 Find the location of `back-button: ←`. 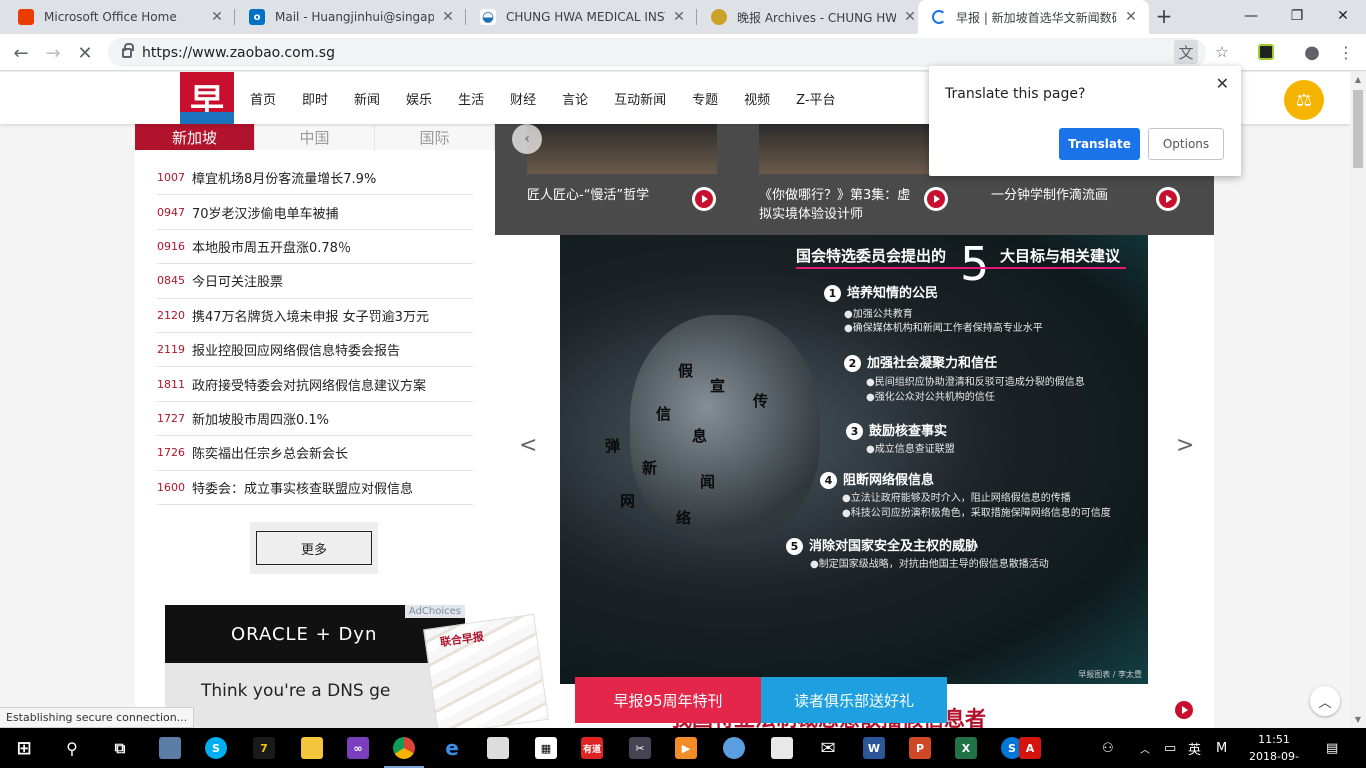

back-button: ← is located at coordinates (21, 53).